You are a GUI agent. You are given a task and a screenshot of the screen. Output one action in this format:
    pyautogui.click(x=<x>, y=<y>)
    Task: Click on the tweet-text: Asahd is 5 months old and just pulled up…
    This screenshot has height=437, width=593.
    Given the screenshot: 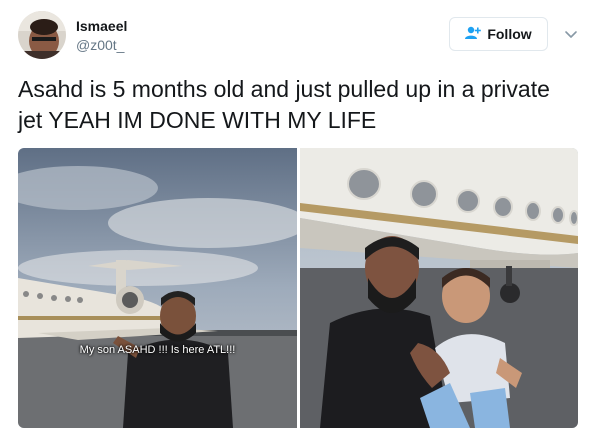 What is the action you would take?
    pyautogui.click(x=284, y=104)
    